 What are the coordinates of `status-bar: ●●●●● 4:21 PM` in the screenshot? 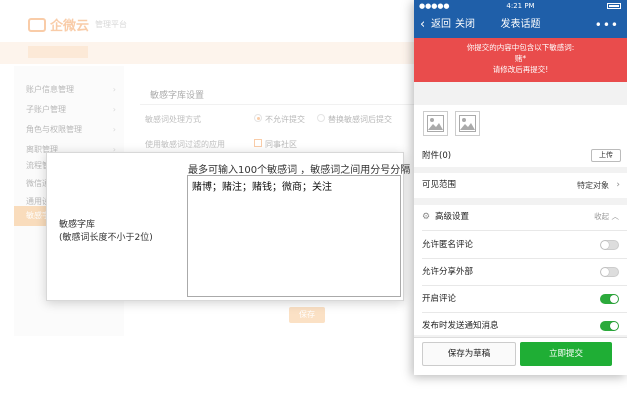 It's located at (520, 6).